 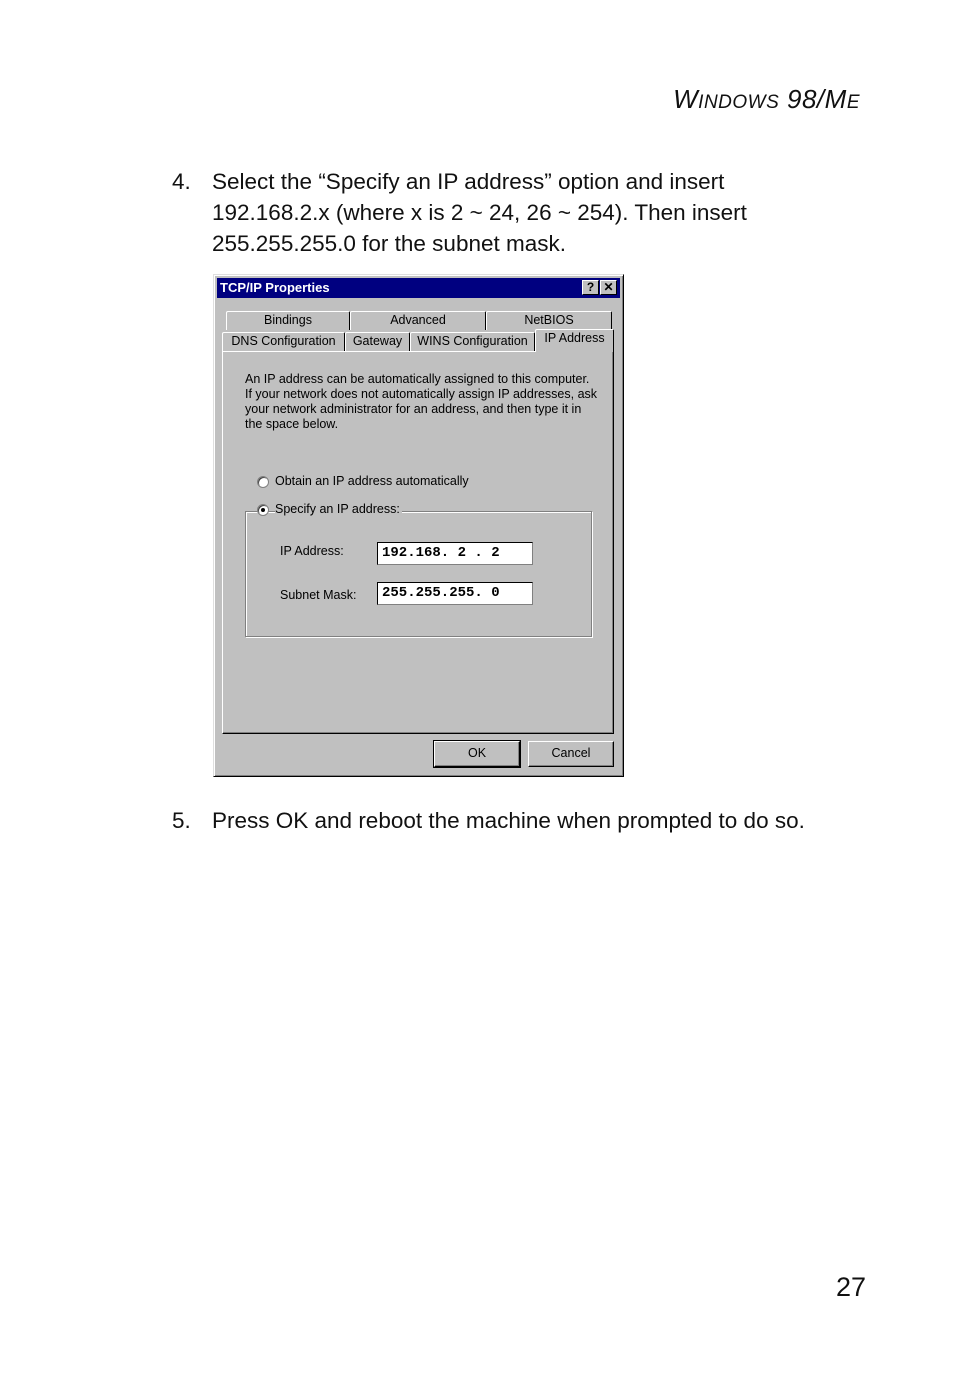 What do you see at coordinates (472, 341) in the screenshot?
I see `tab-wins-configuration: WINS Configuration` at bounding box center [472, 341].